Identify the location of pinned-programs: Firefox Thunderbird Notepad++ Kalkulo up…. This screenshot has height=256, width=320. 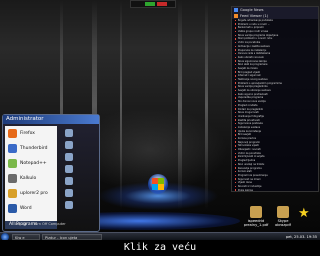
(31, 174).